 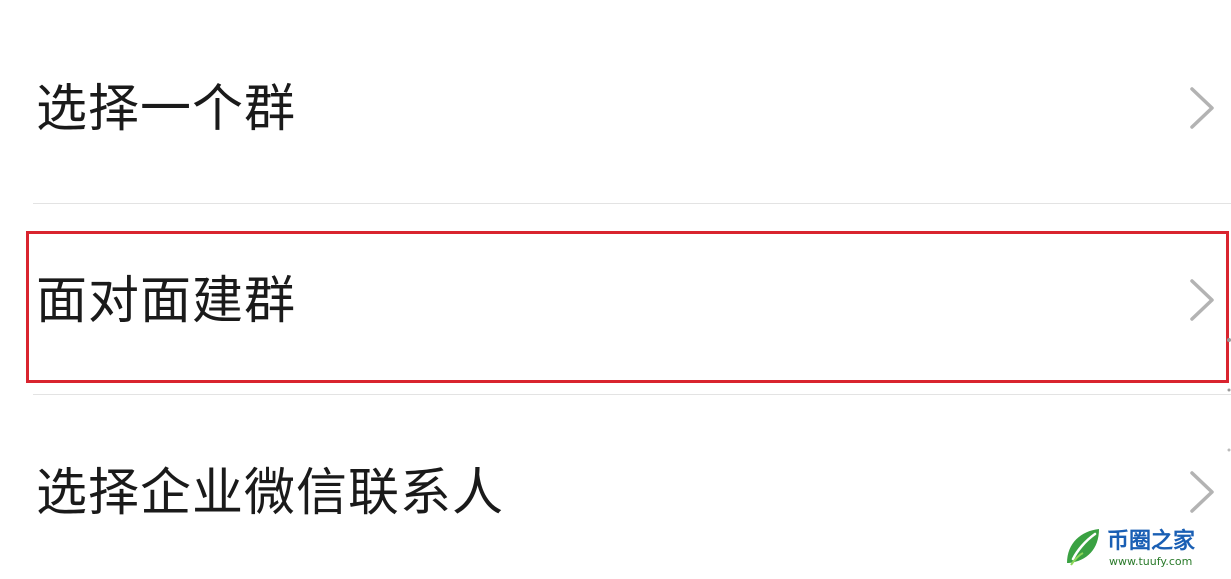 What do you see at coordinates (1083, 547) in the screenshot?
I see `leaf-logo-icon` at bounding box center [1083, 547].